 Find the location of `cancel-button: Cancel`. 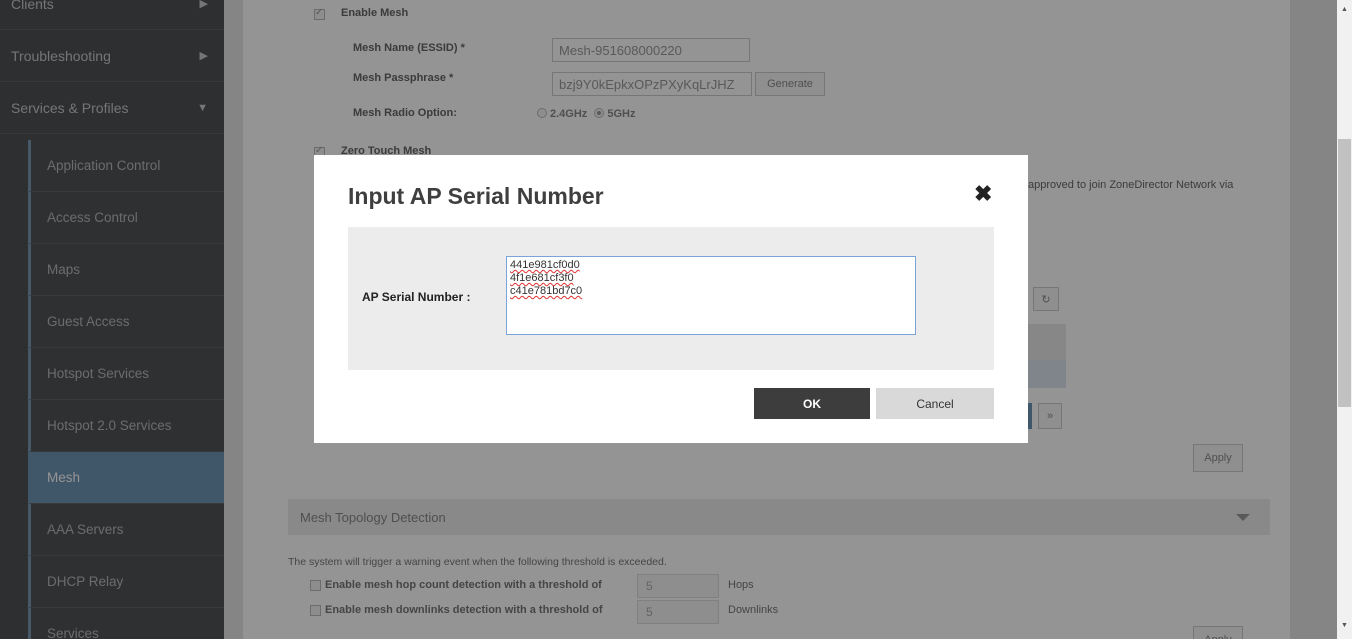

cancel-button: Cancel is located at coordinates (935, 403).